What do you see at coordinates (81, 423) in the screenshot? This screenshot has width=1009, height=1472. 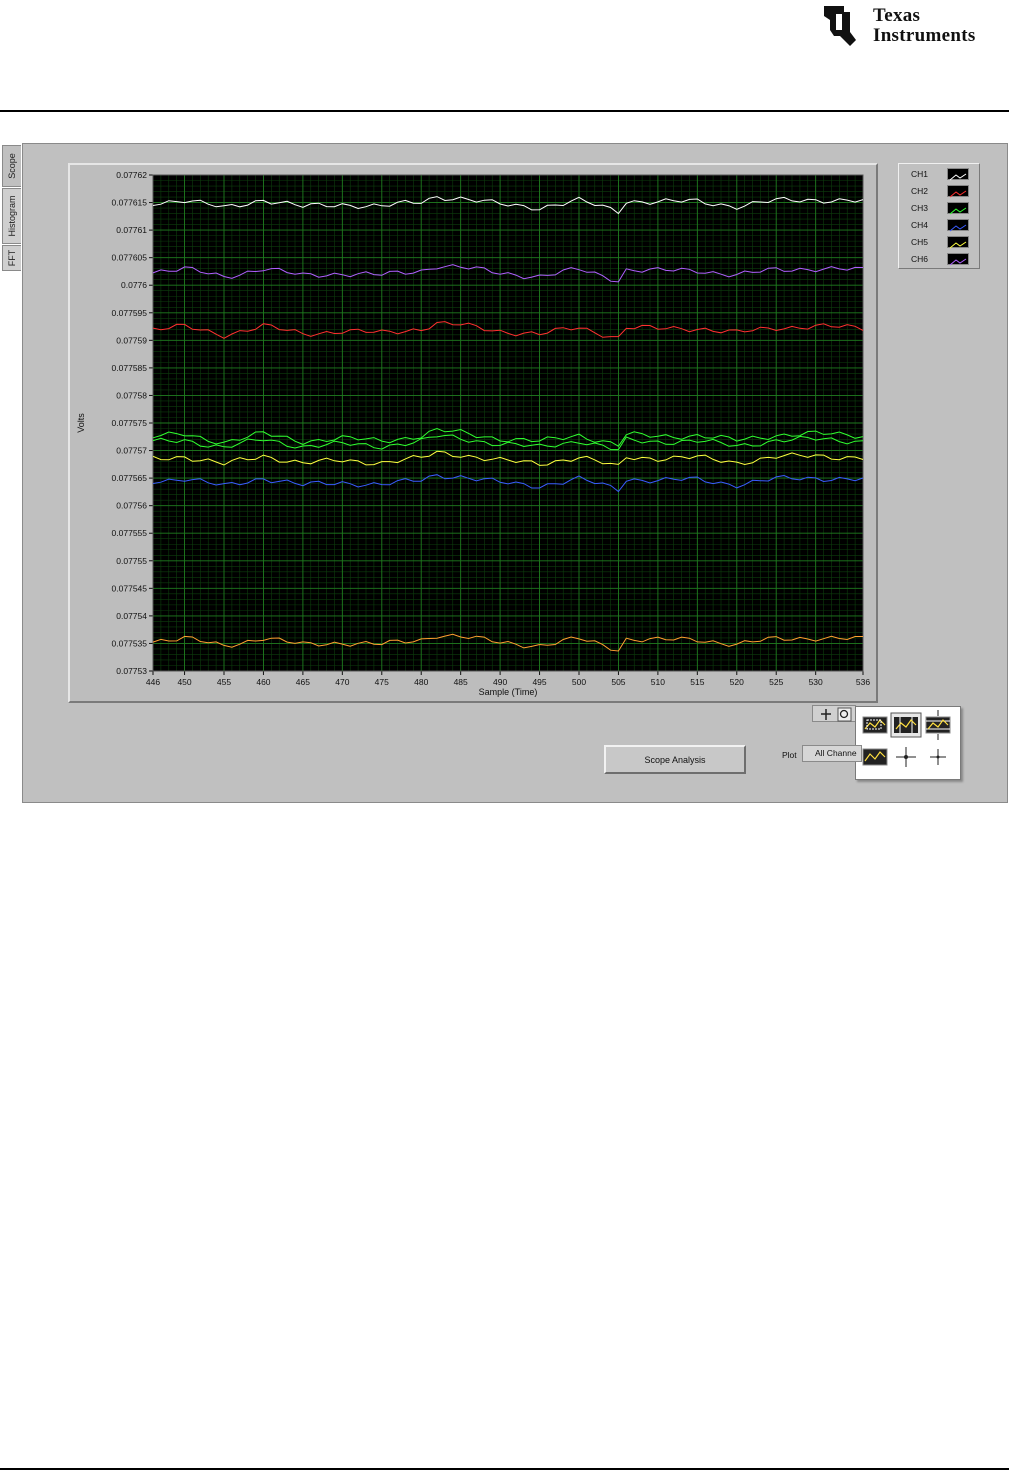 I see `y-axis-label: Volts` at bounding box center [81, 423].